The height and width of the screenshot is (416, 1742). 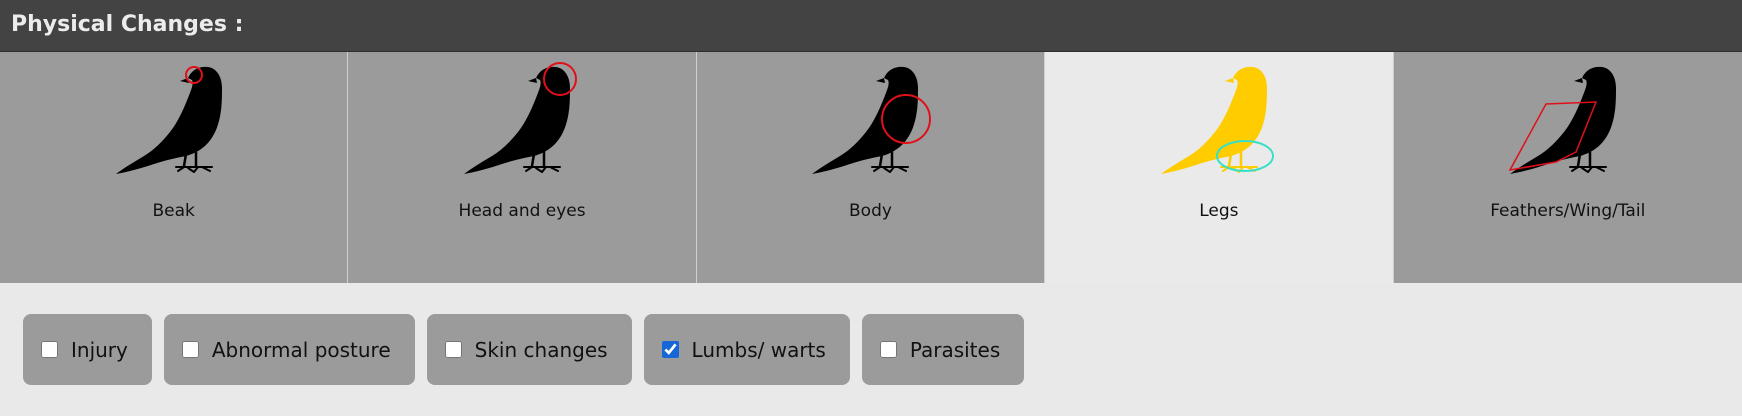 I want to click on skin-changes-checkbox, so click(x=453, y=349).